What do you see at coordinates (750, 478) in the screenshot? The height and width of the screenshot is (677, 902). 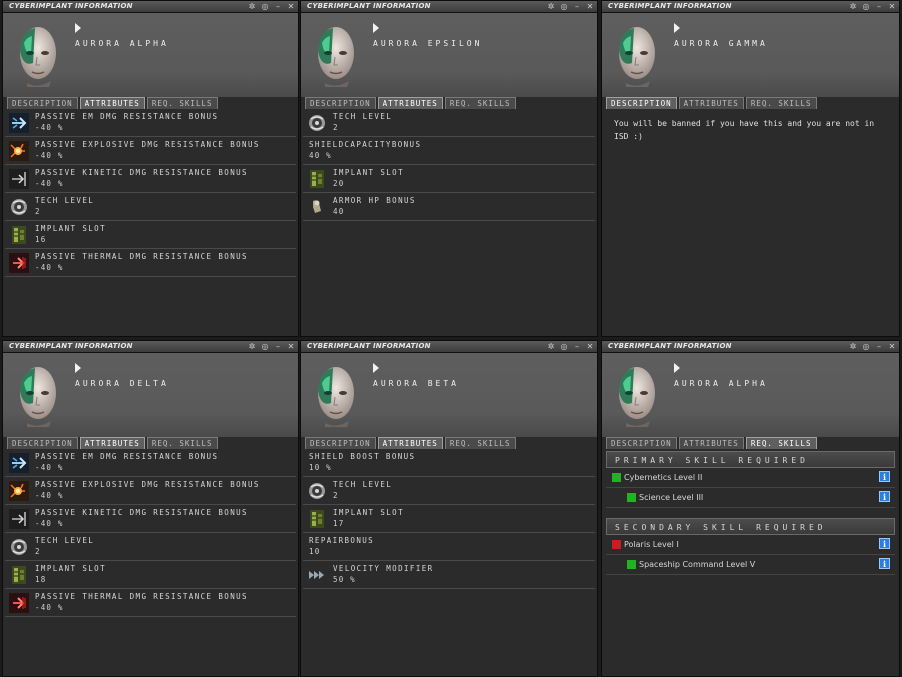 I see `skill-row: Cybernetics Level II i` at bounding box center [750, 478].